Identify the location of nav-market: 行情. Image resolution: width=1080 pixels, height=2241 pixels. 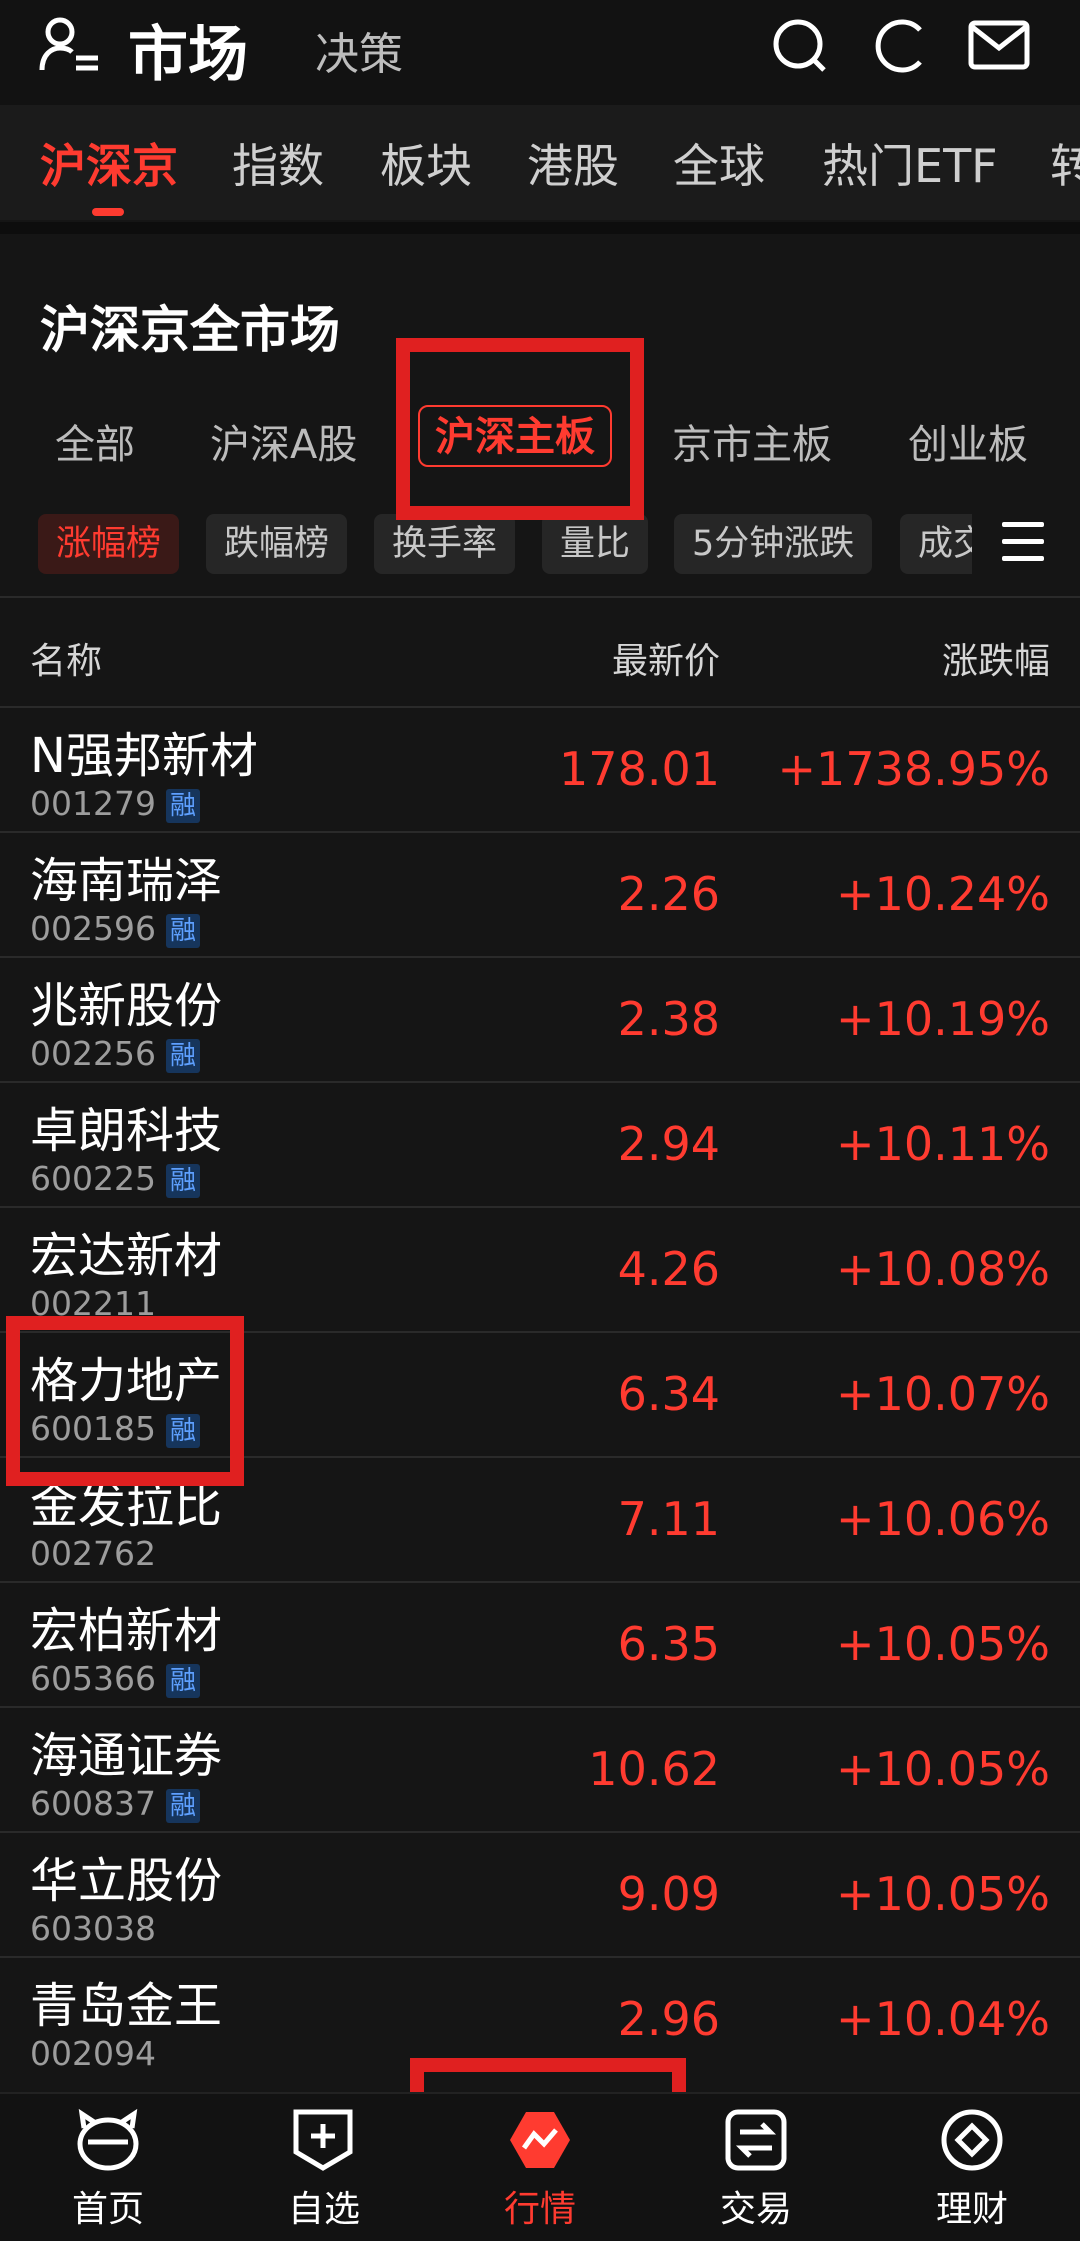
(540, 2206).